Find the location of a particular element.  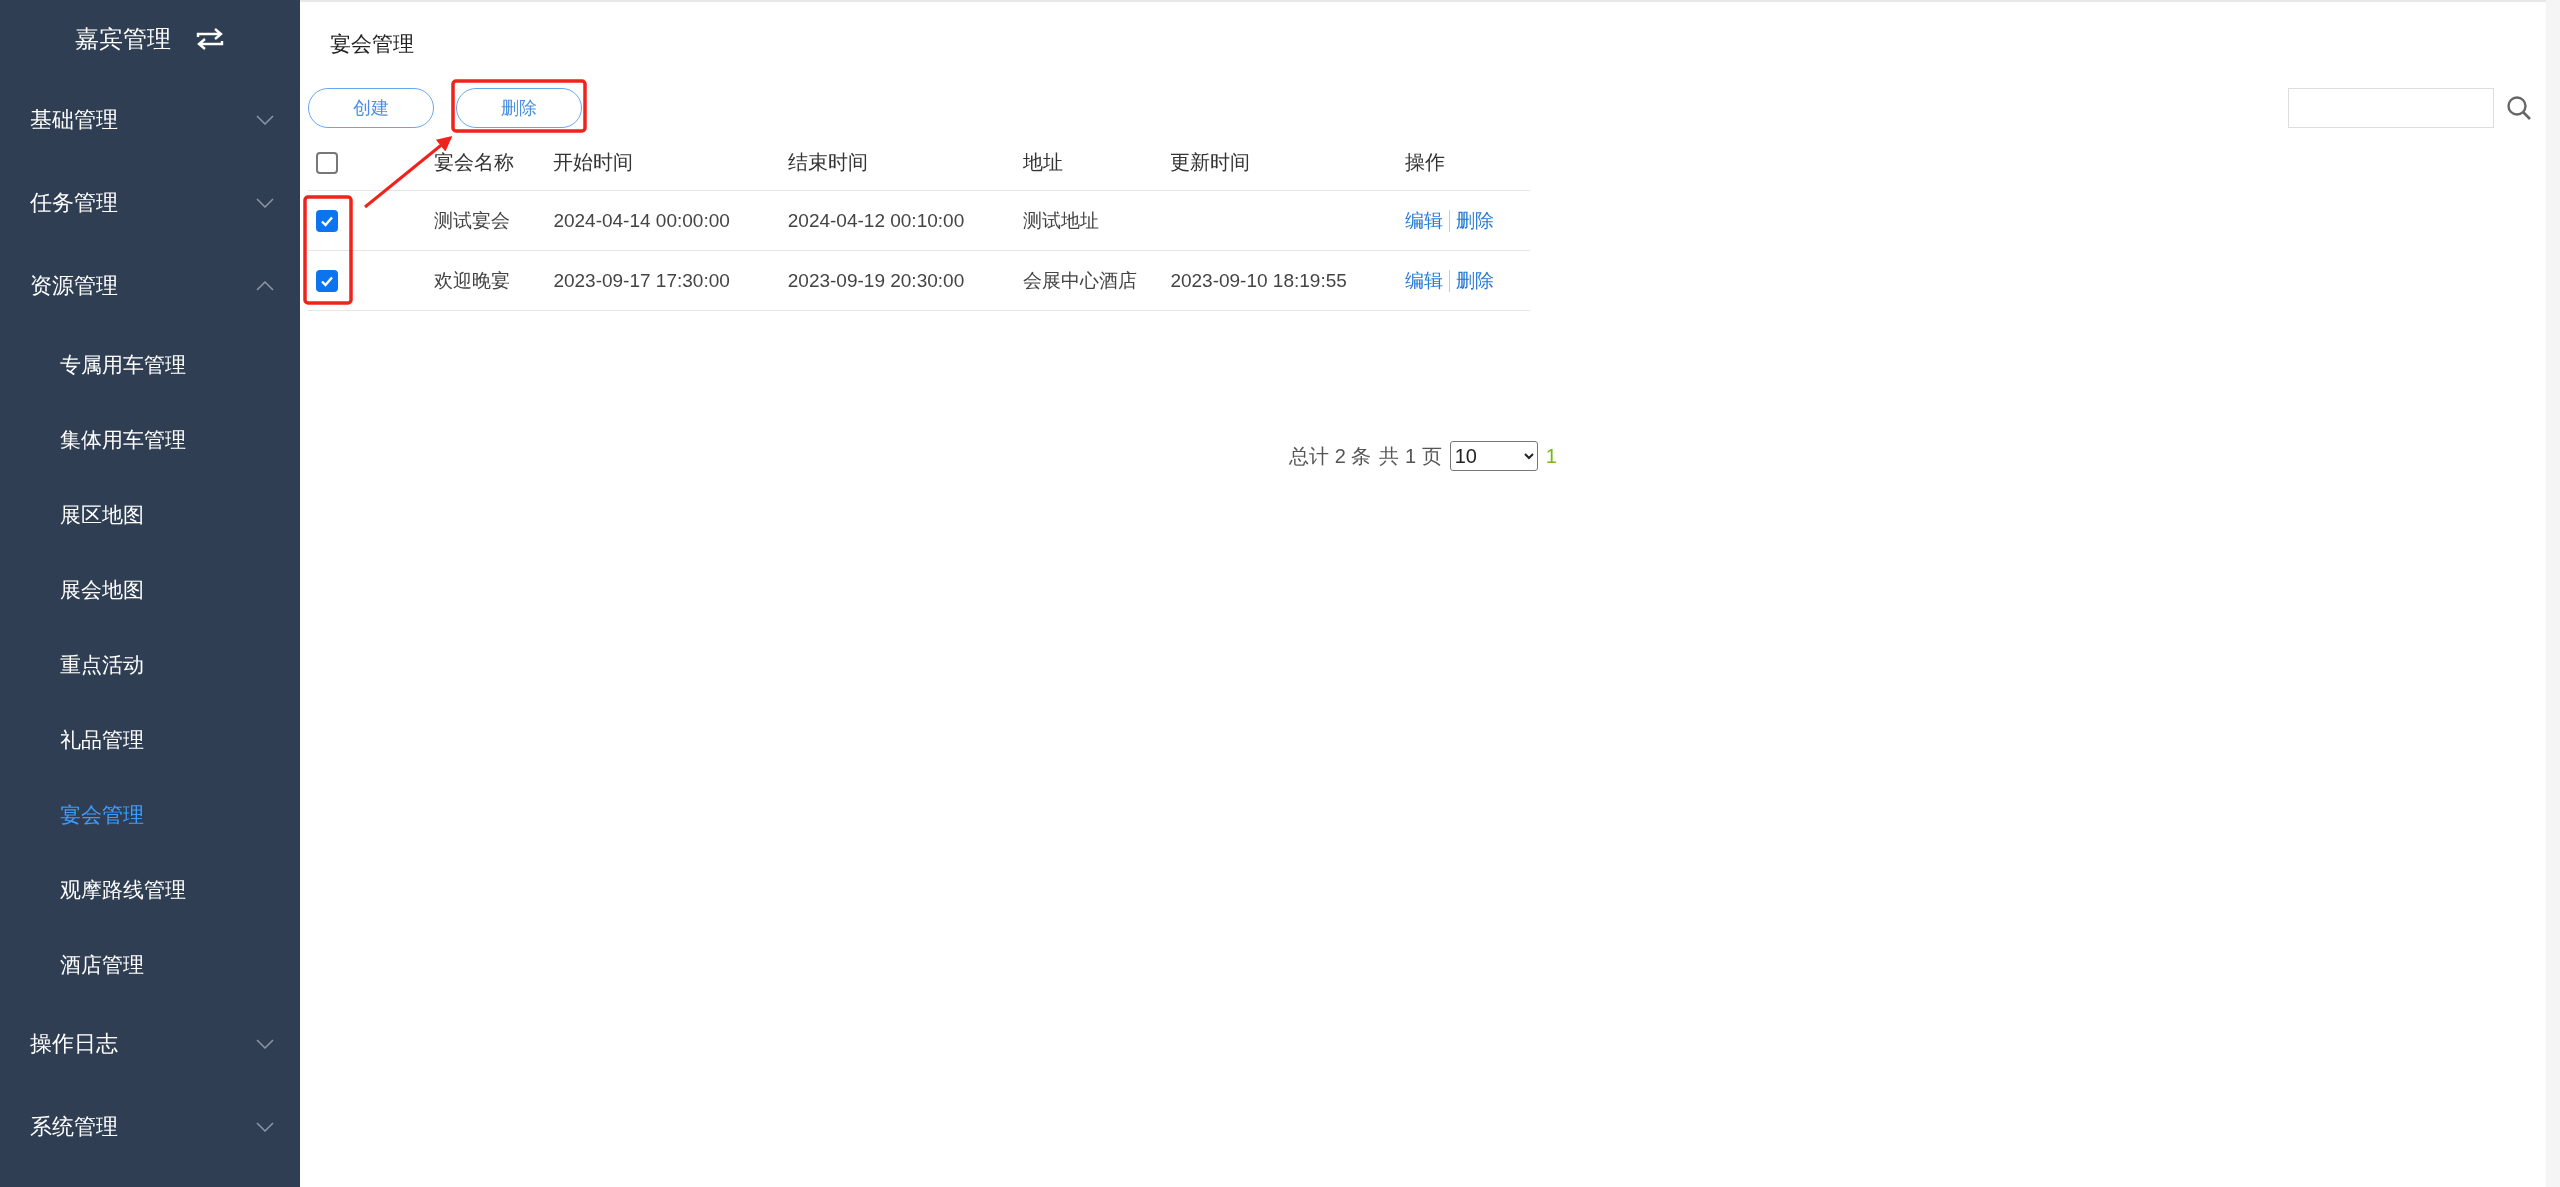

page-count: 共 1 页 is located at coordinates (1410, 456).